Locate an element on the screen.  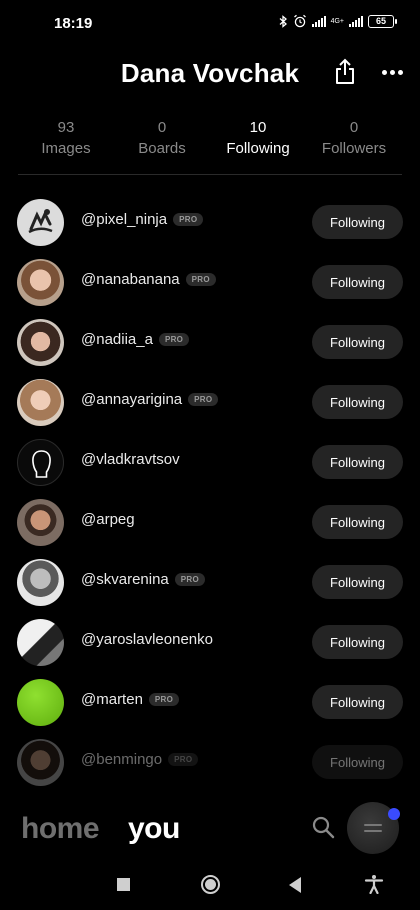
list-item: @nanabanana PRO Following is located at coordinates (210, 282).